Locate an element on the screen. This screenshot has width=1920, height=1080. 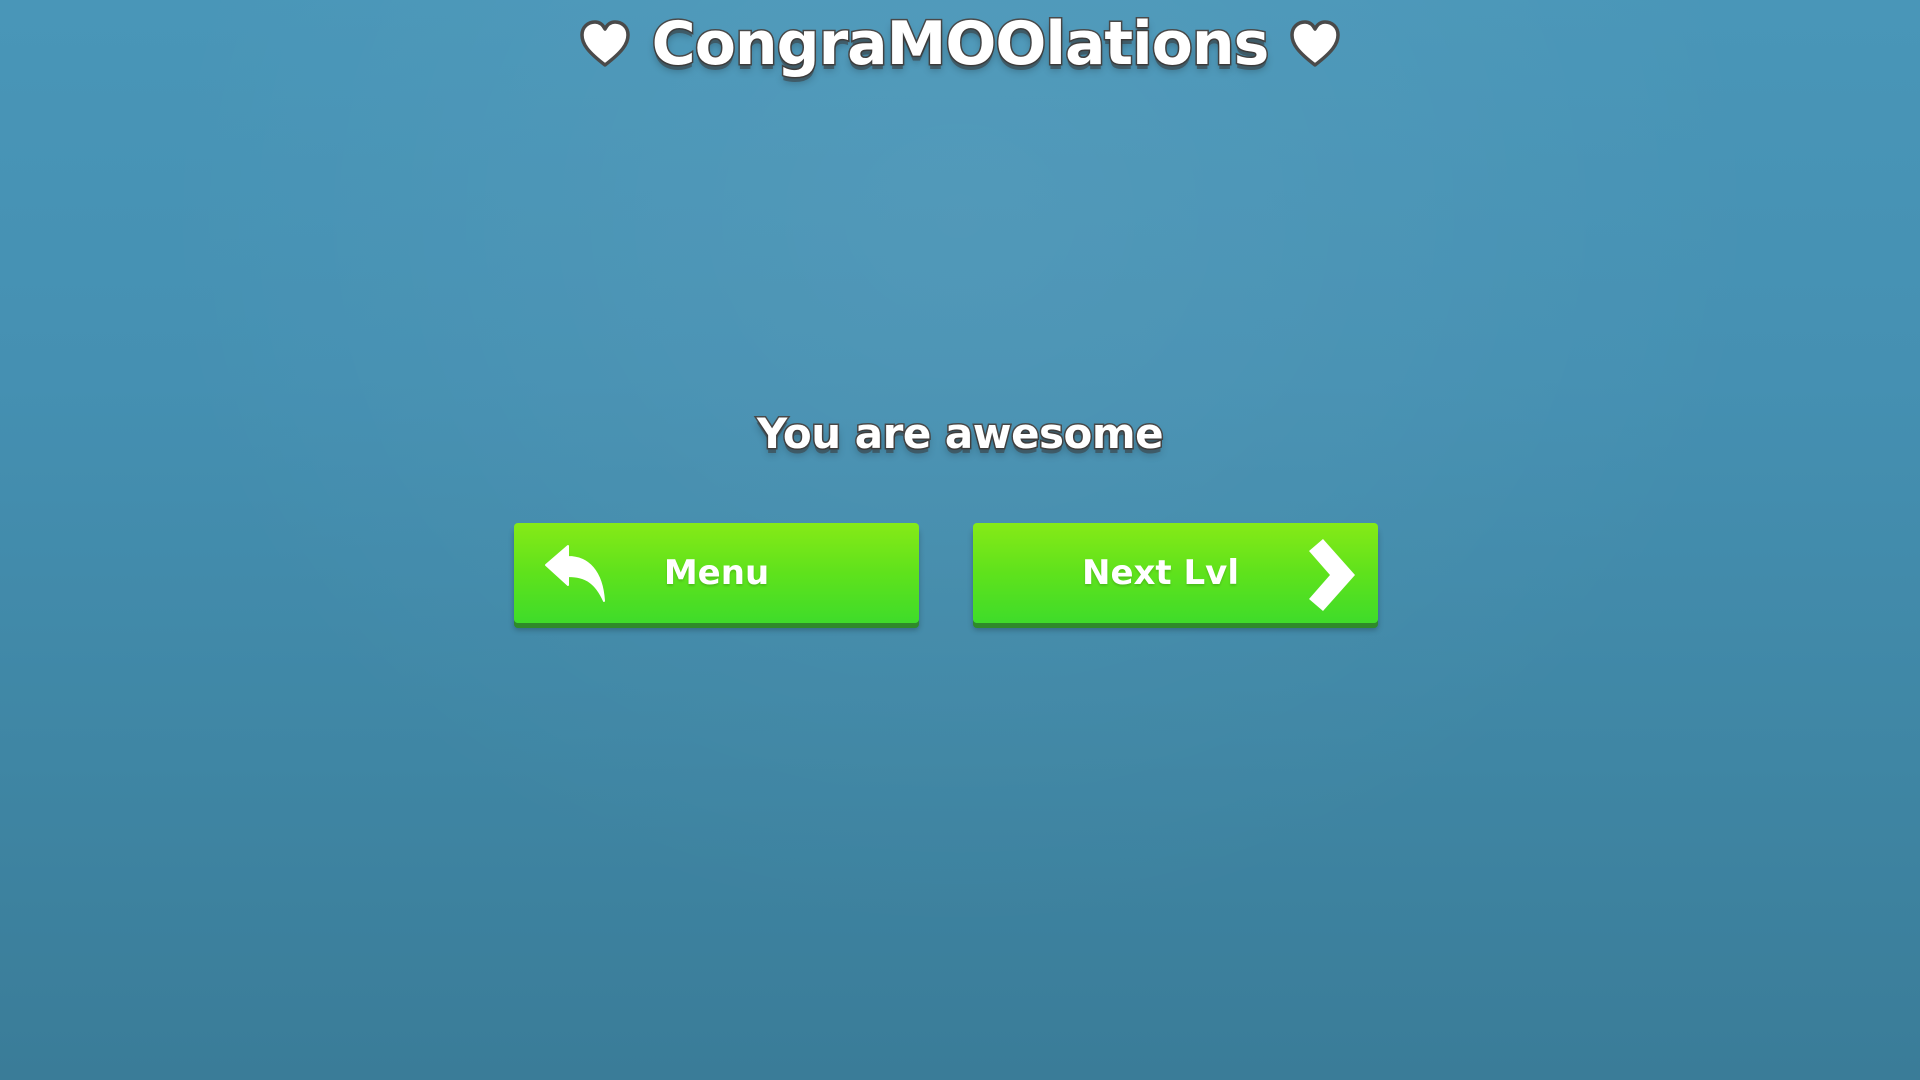
title-banner: CongraMOOlations is located at coordinates (960, 44).